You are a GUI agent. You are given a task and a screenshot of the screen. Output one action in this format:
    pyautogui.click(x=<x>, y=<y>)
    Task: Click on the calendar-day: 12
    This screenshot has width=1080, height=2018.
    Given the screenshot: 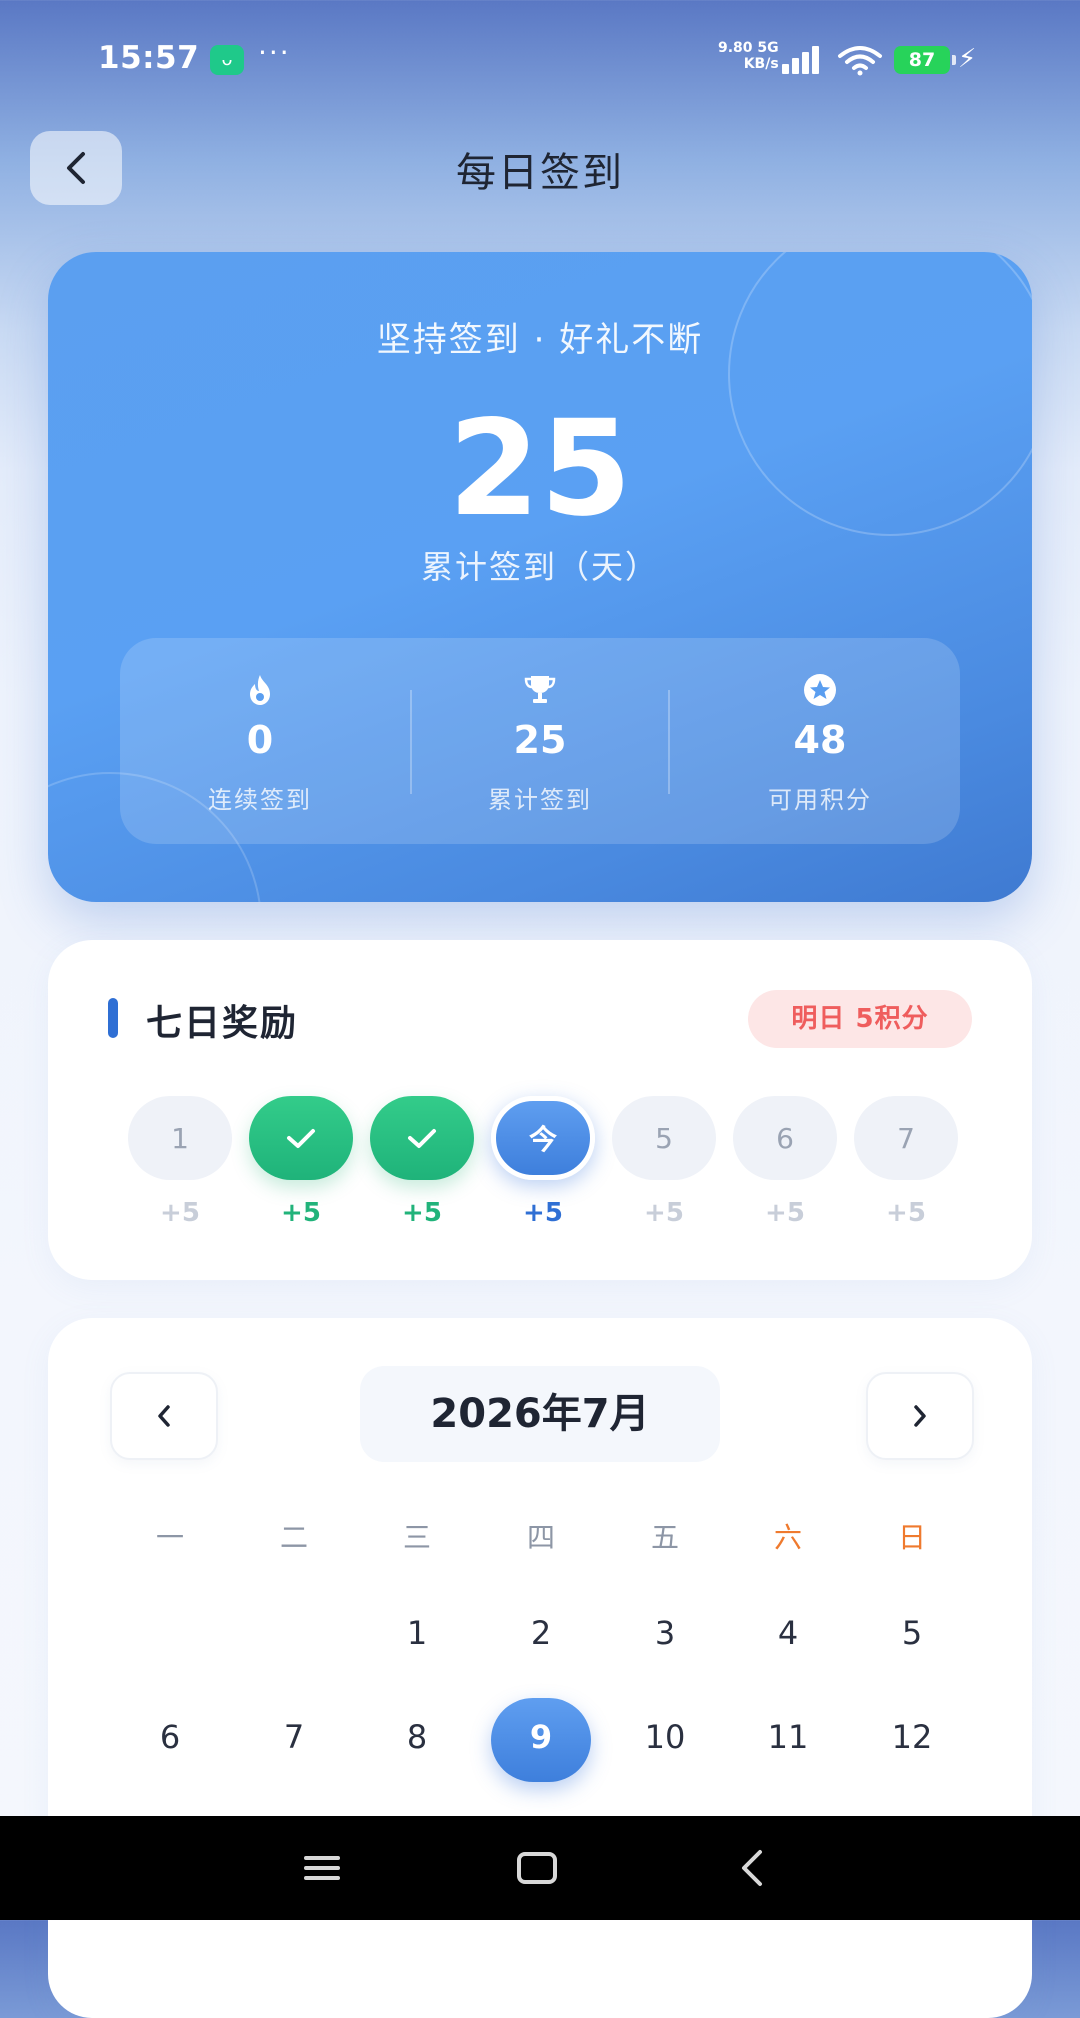 What is the action you would take?
    pyautogui.click(x=912, y=1737)
    